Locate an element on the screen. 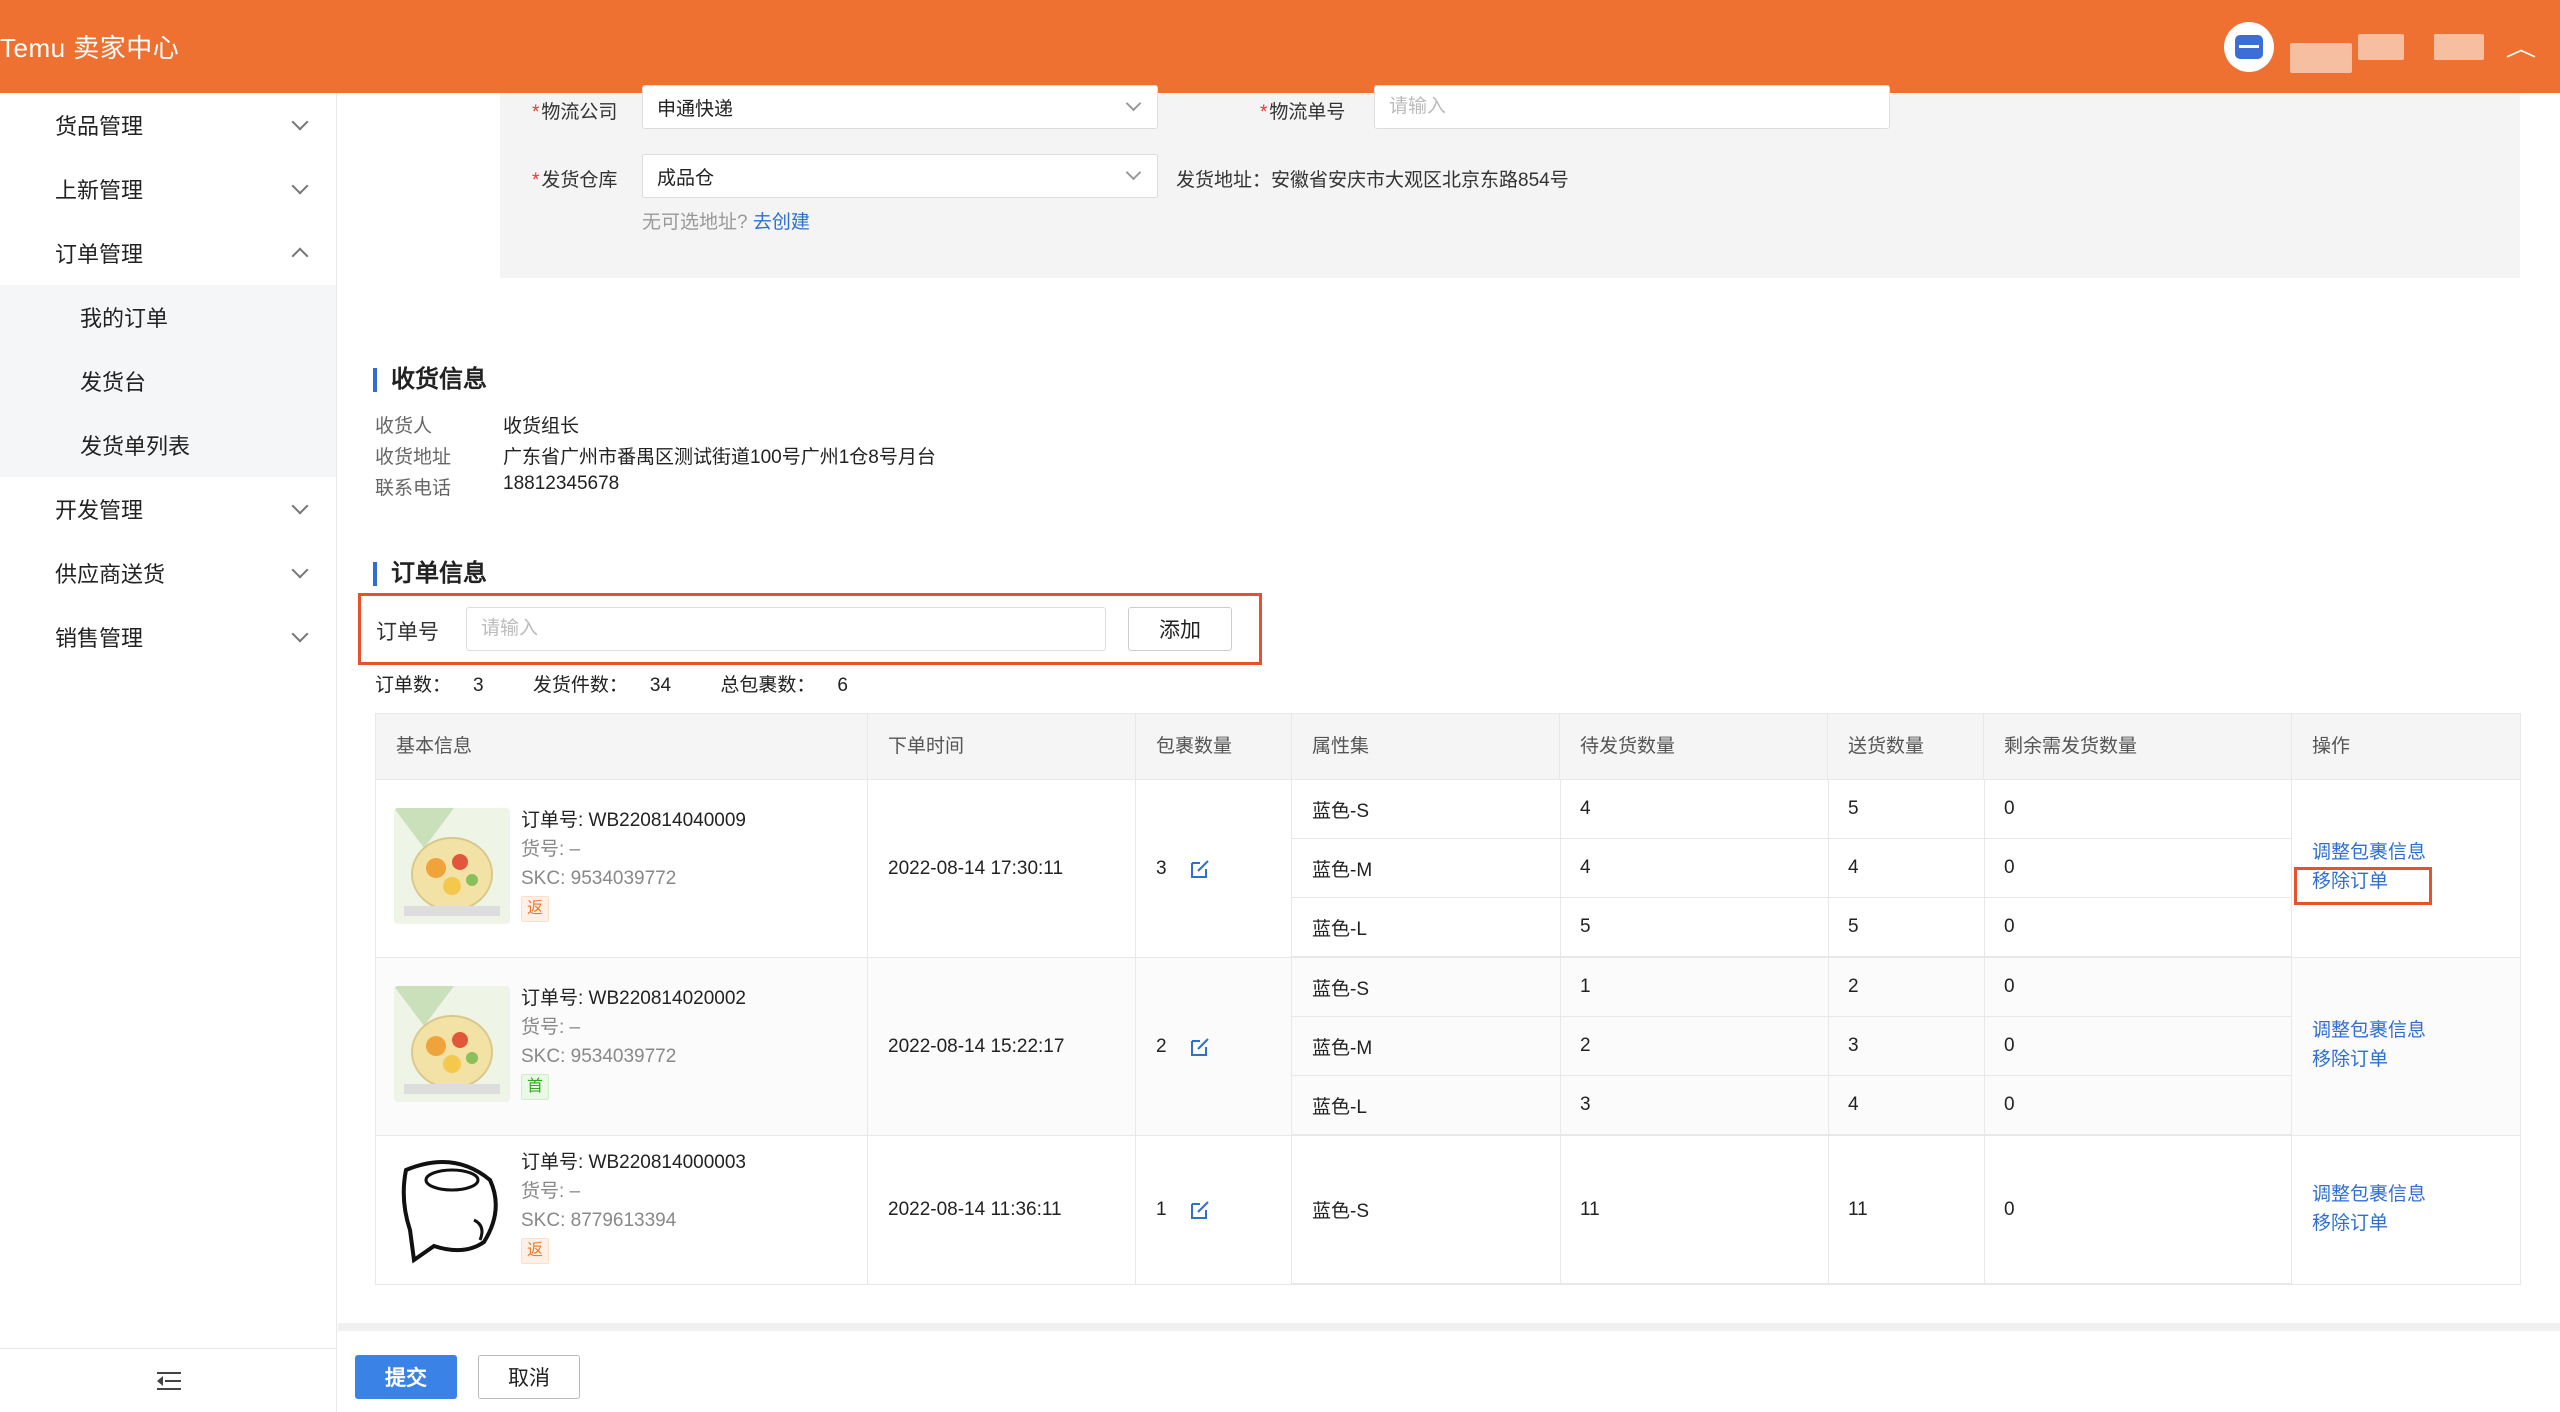  logistics-company-select: 申通快递 is located at coordinates (900, 107).